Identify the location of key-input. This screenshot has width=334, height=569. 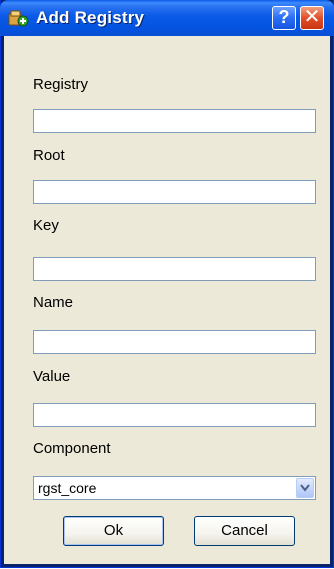
(174, 269).